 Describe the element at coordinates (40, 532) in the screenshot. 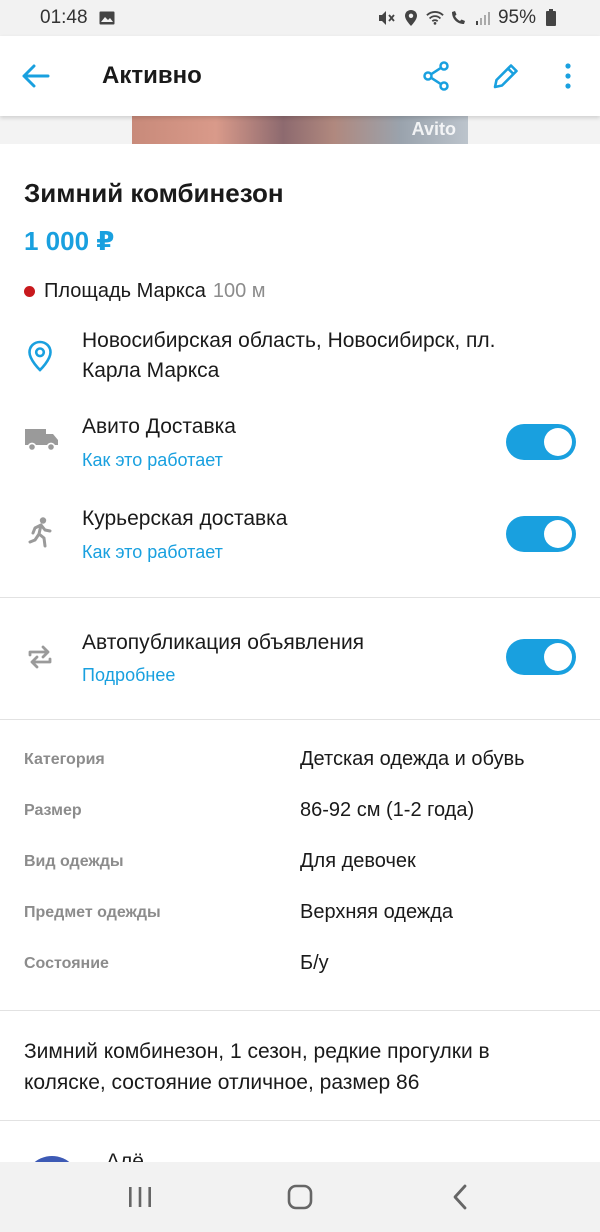

I see `runner-icon` at that location.